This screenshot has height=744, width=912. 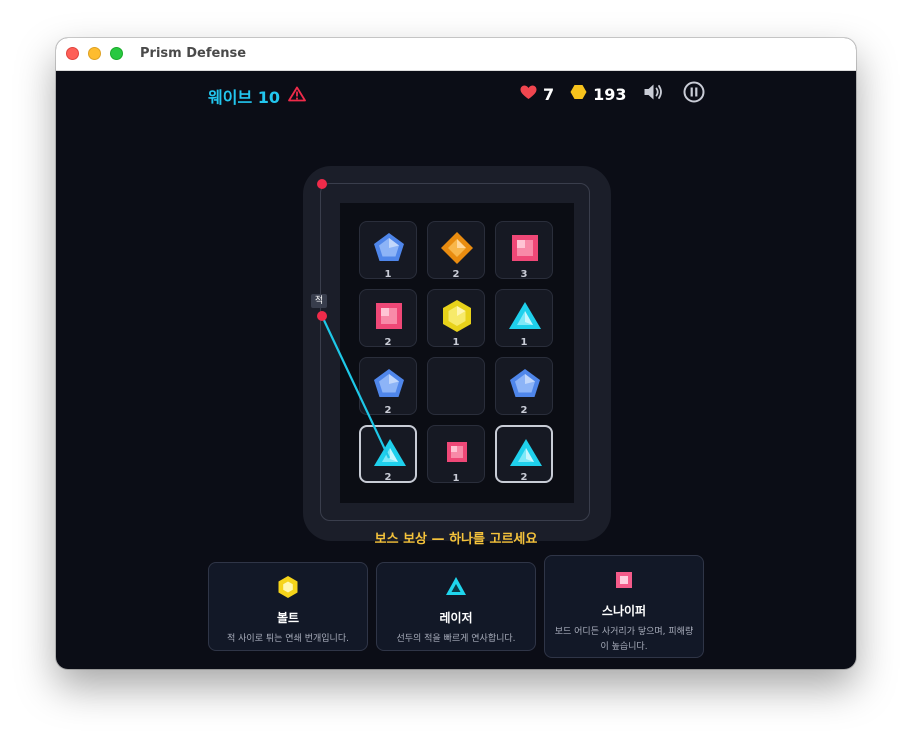 I want to click on lives-stat: 7, so click(x=537, y=94).